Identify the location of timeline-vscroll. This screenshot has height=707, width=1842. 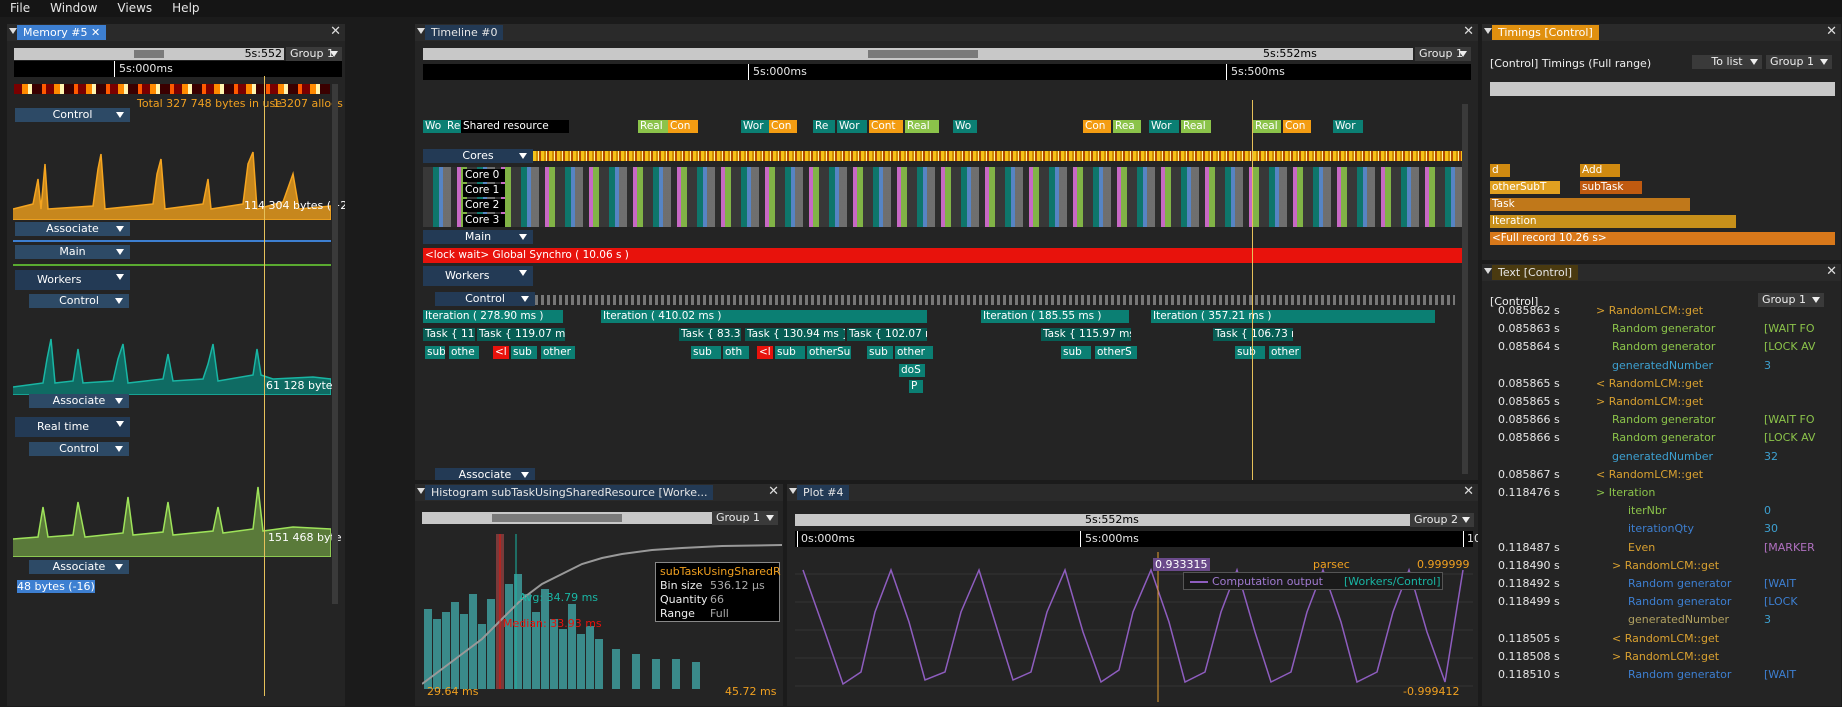
(1465, 289).